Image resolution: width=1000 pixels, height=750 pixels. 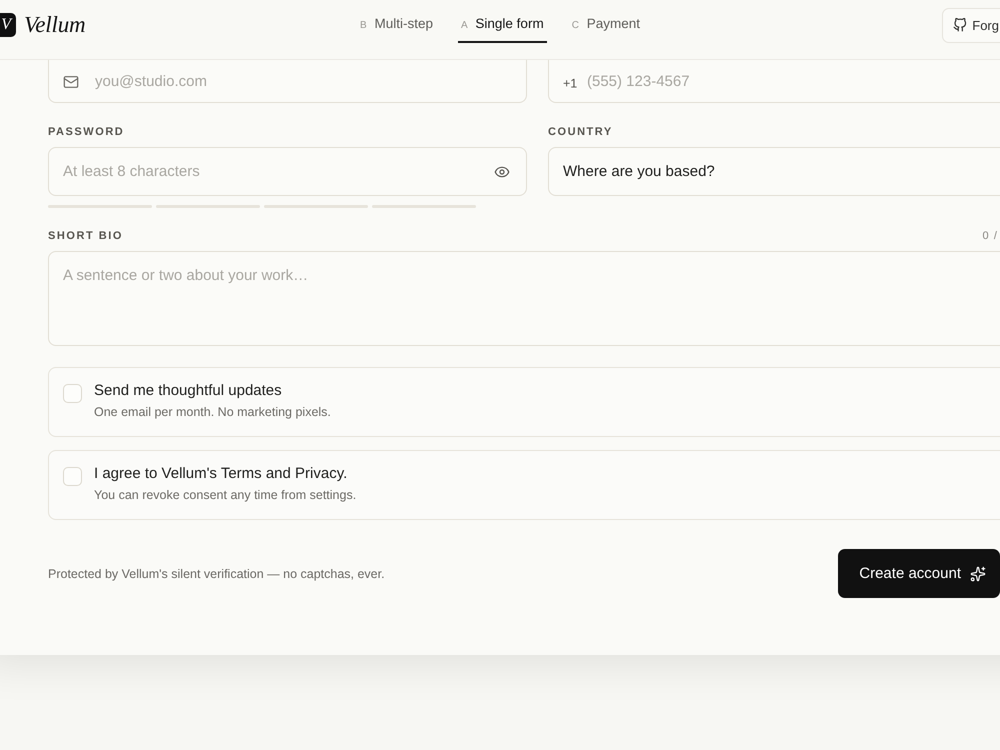 What do you see at coordinates (605, 25) in the screenshot?
I see `tab: C Payment` at bounding box center [605, 25].